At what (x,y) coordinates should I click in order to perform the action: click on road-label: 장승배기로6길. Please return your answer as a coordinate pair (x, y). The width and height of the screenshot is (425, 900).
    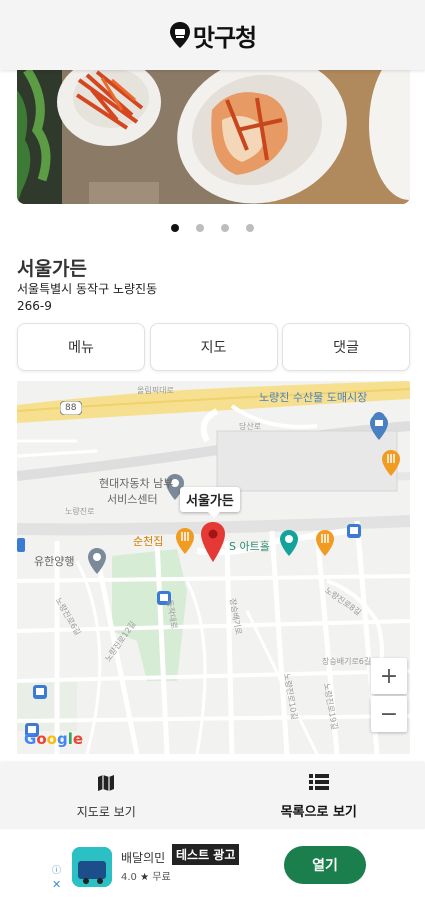
    Looking at the image, I should click on (347, 661).